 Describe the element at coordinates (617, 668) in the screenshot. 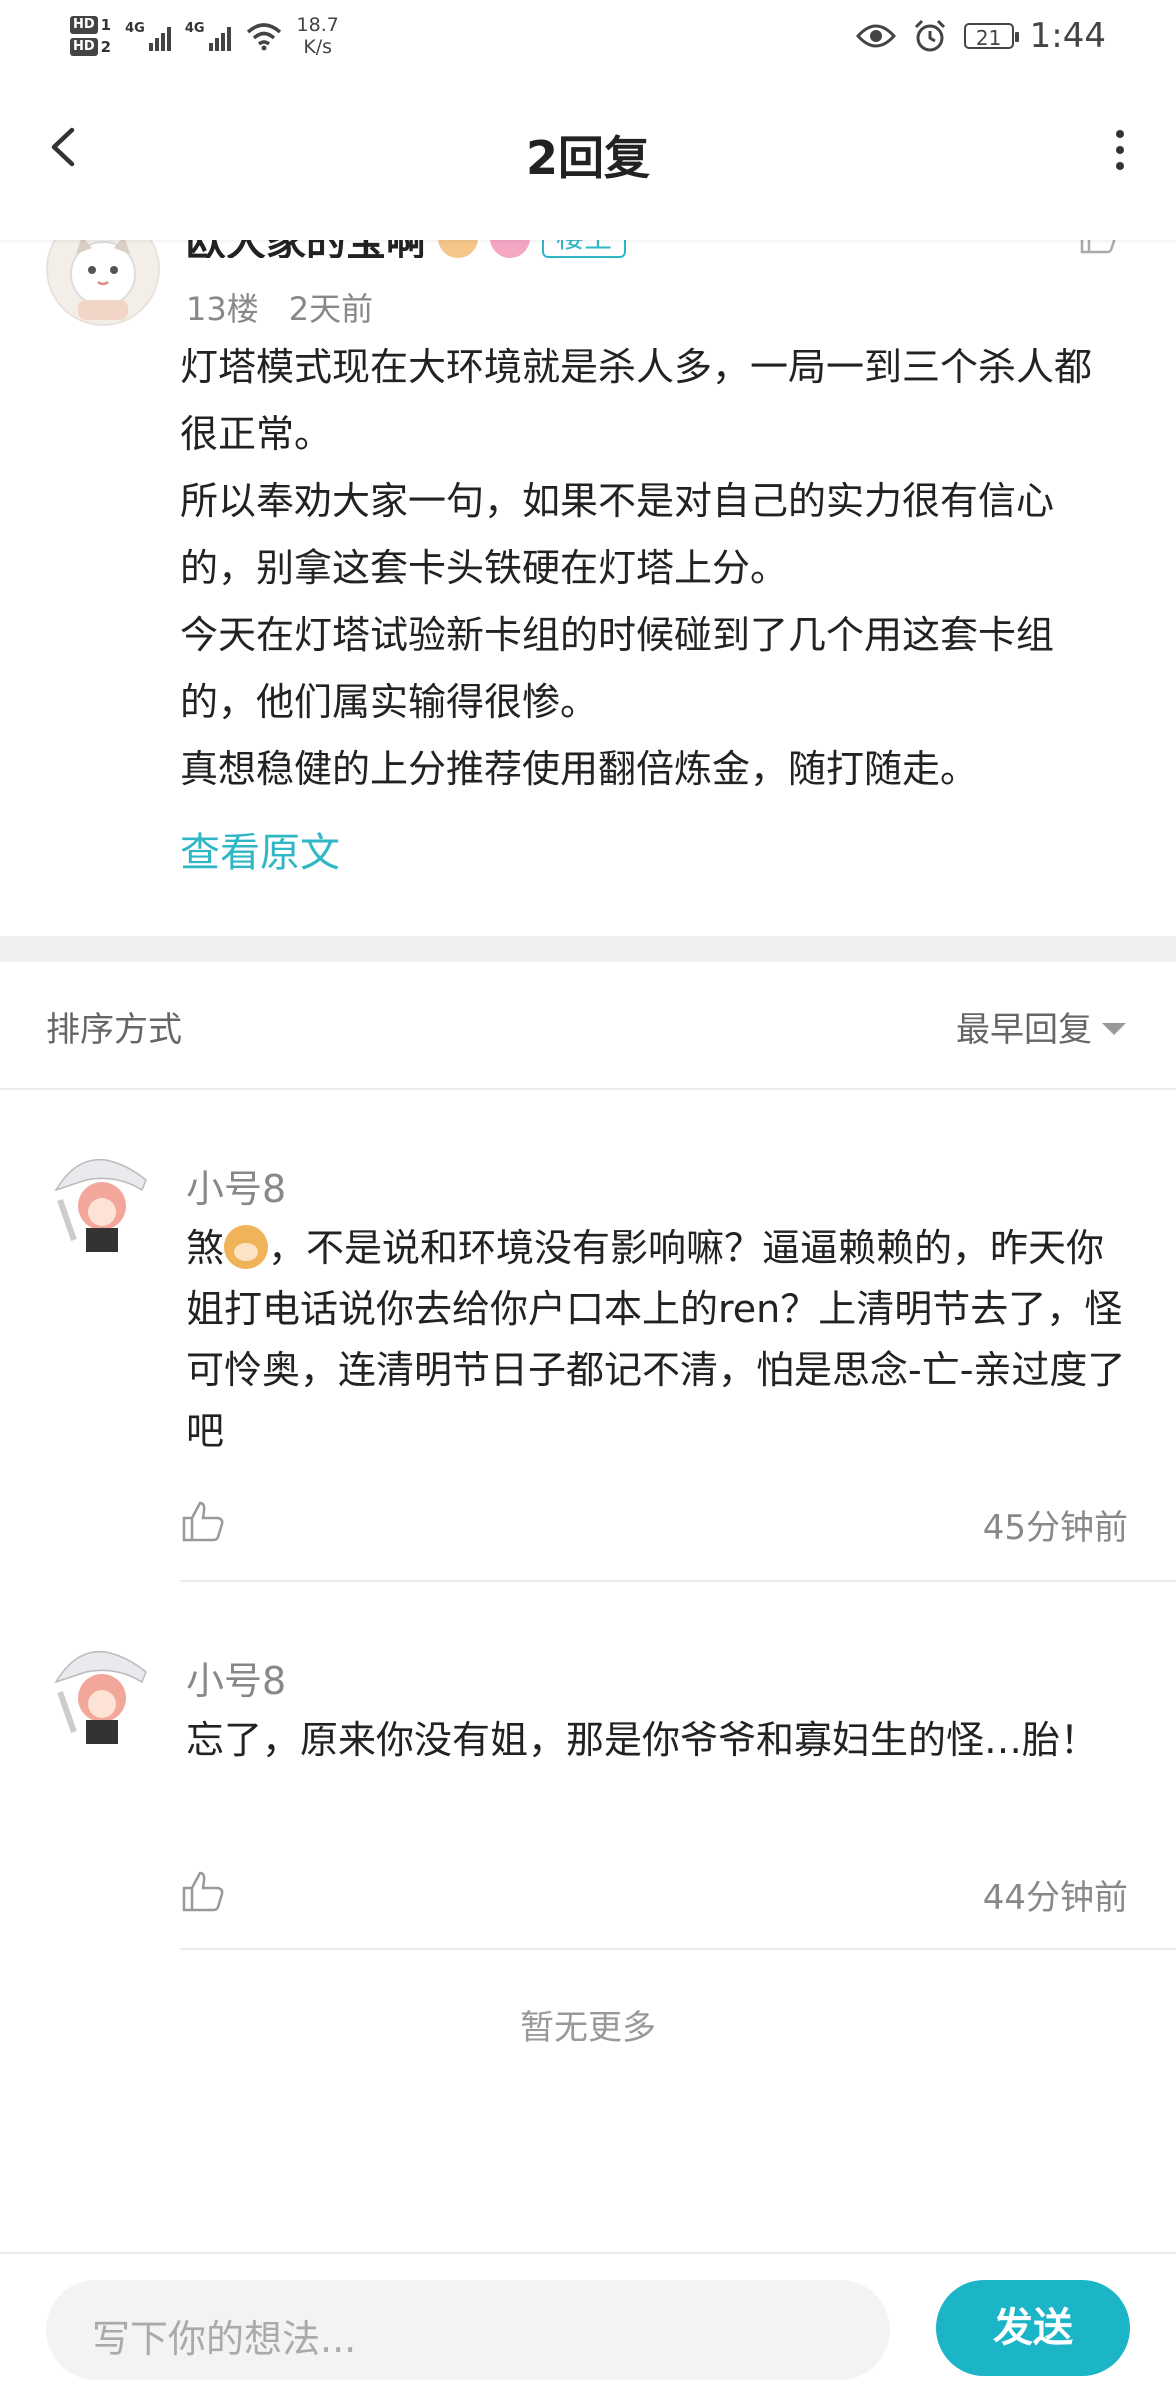

I see `post-paragraph: 今天在灯塔试验新卡组的时候碰到了几个用这套卡组的，他们属实输得很惨。` at that location.